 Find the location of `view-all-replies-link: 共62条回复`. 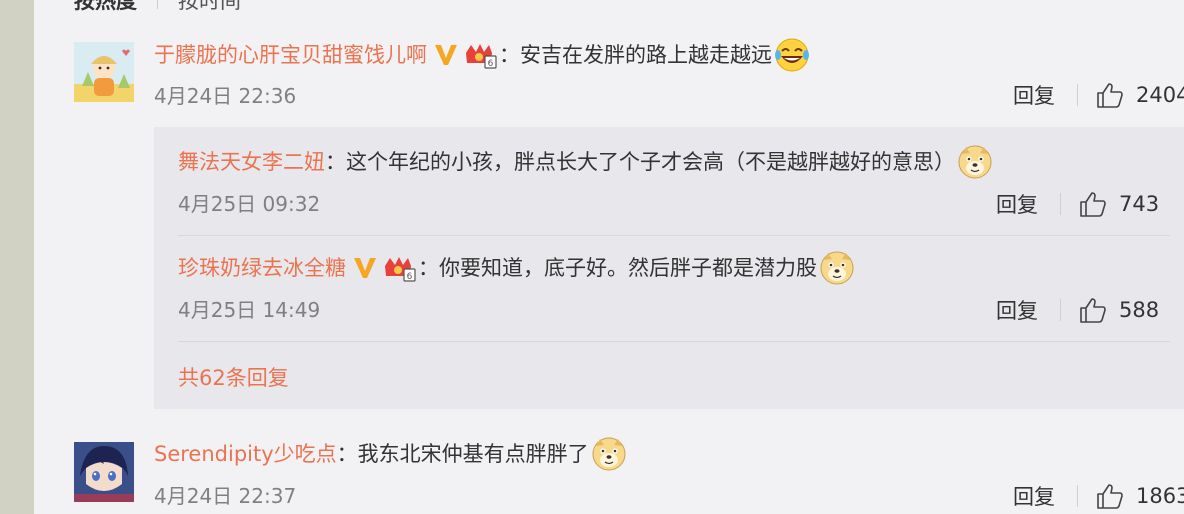

view-all-replies-link: 共62条回复 is located at coordinates (233, 377).